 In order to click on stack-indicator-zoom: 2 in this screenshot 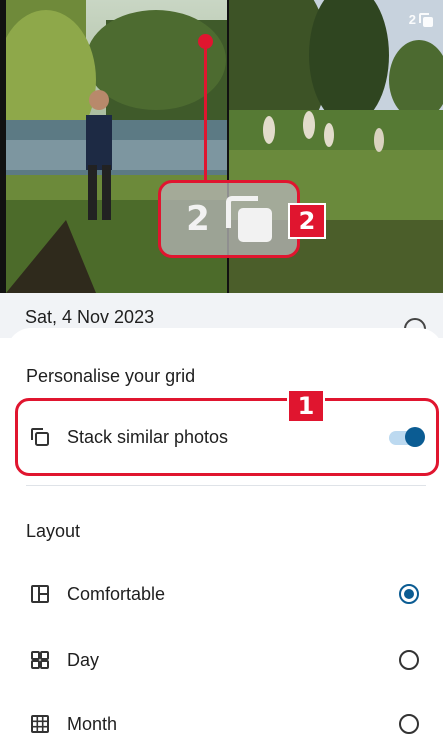, I will do `click(229, 219)`.